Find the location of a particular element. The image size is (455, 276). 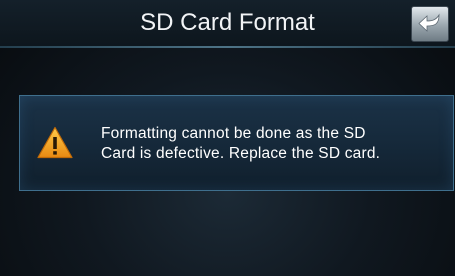

page-title: SD Card Format is located at coordinates (227, 22).